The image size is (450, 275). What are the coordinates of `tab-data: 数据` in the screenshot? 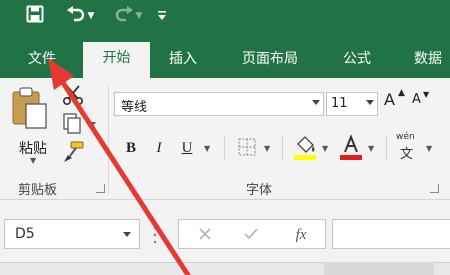 It's located at (427, 62).